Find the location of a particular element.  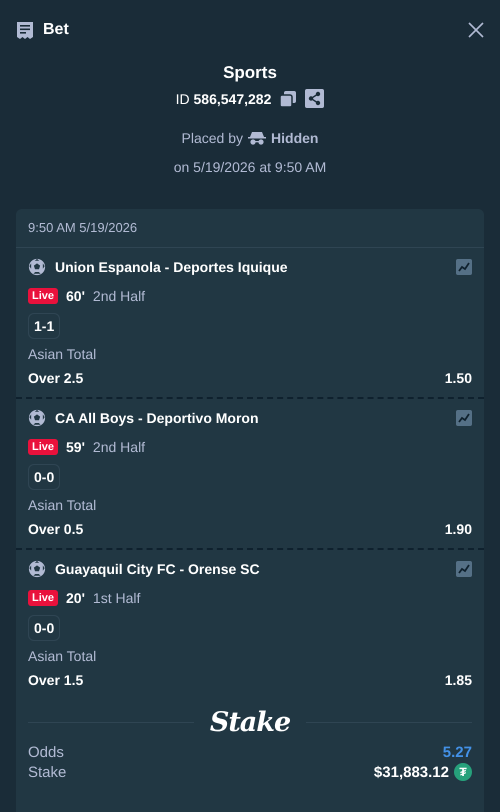

bet-category: Sports is located at coordinates (250, 73).